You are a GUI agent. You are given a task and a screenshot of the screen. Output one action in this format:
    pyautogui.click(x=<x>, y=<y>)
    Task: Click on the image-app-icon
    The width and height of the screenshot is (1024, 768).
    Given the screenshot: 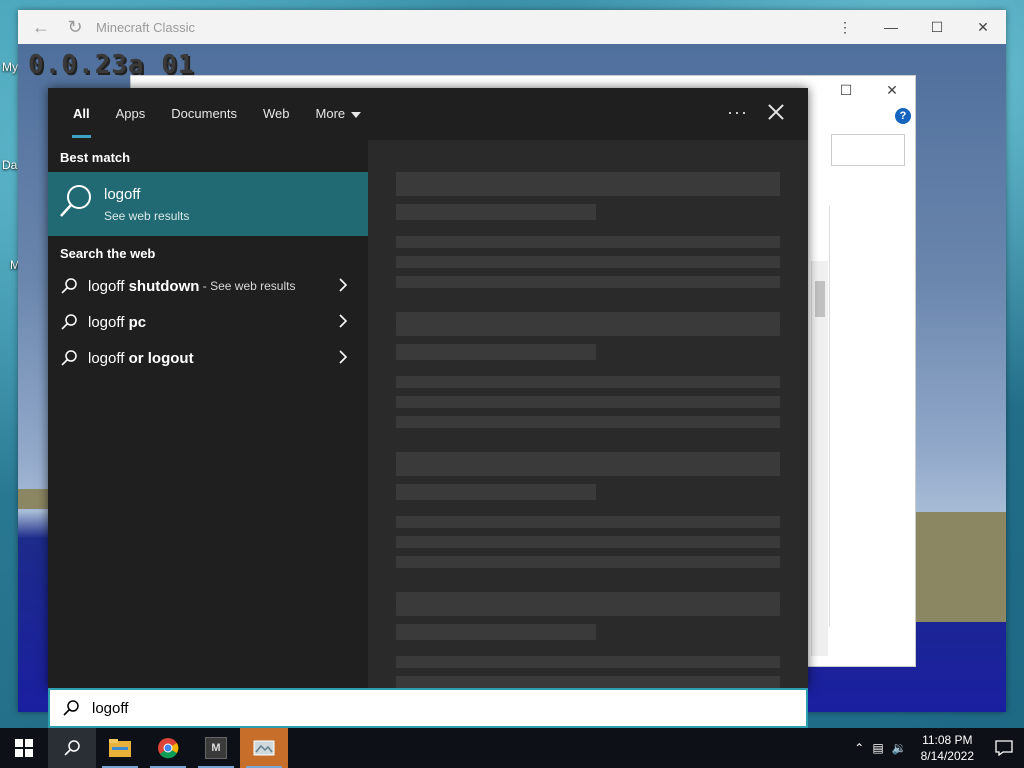 What is the action you would take?
    pyautogui.click(x=264, y=748)
    